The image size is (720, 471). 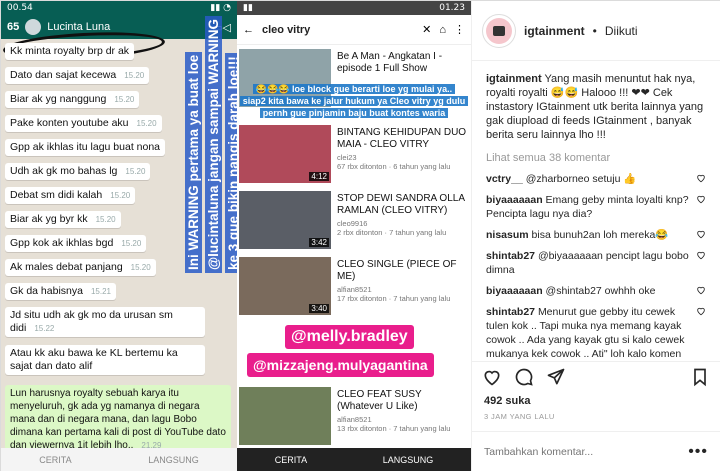 What do you see at coordinates (85, 147) in the screenshot?
I see `chat-bubble: Gpp ak ikhlas itu lagu buat nona` at bounding box center [85, 147].